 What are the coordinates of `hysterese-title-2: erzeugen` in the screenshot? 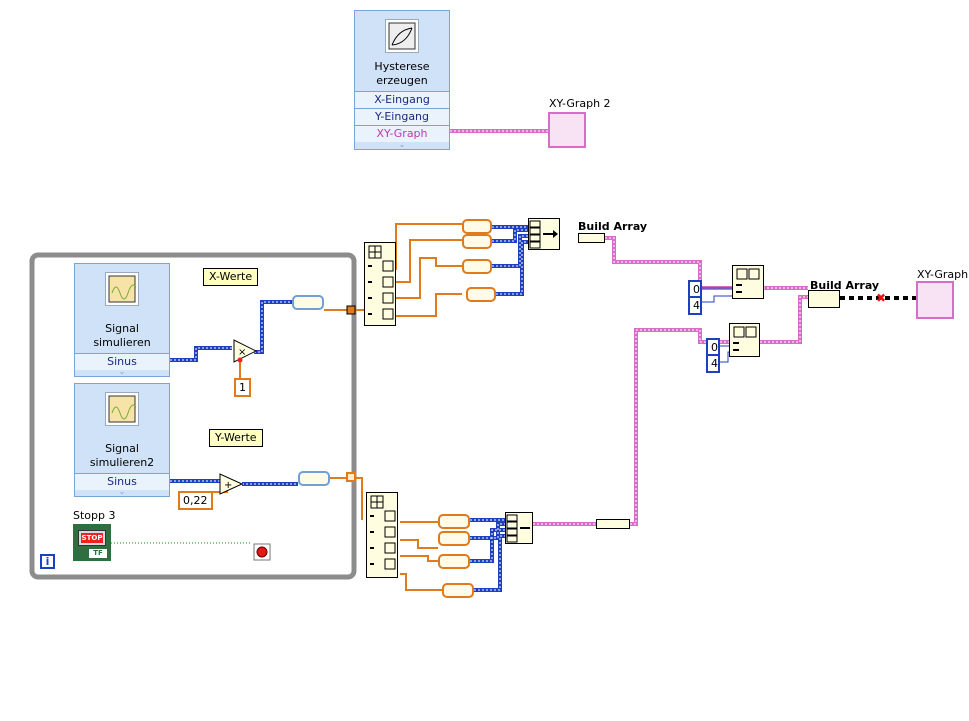 It's located at (402, 80).